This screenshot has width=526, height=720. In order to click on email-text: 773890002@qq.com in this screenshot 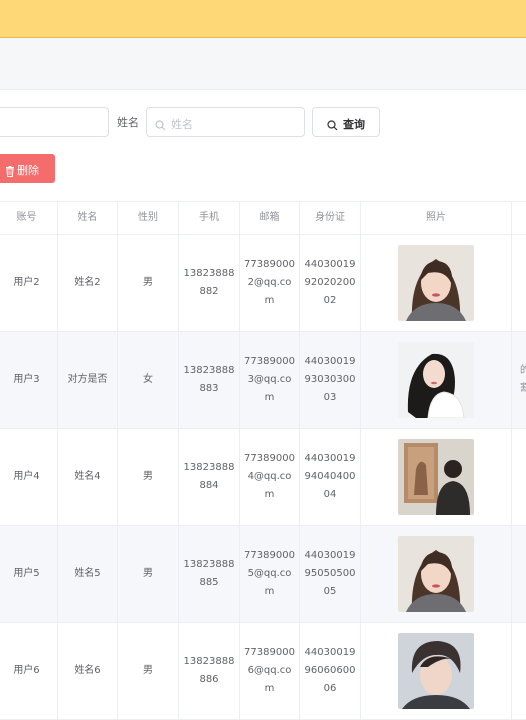, I will do `click(269, 282)`.